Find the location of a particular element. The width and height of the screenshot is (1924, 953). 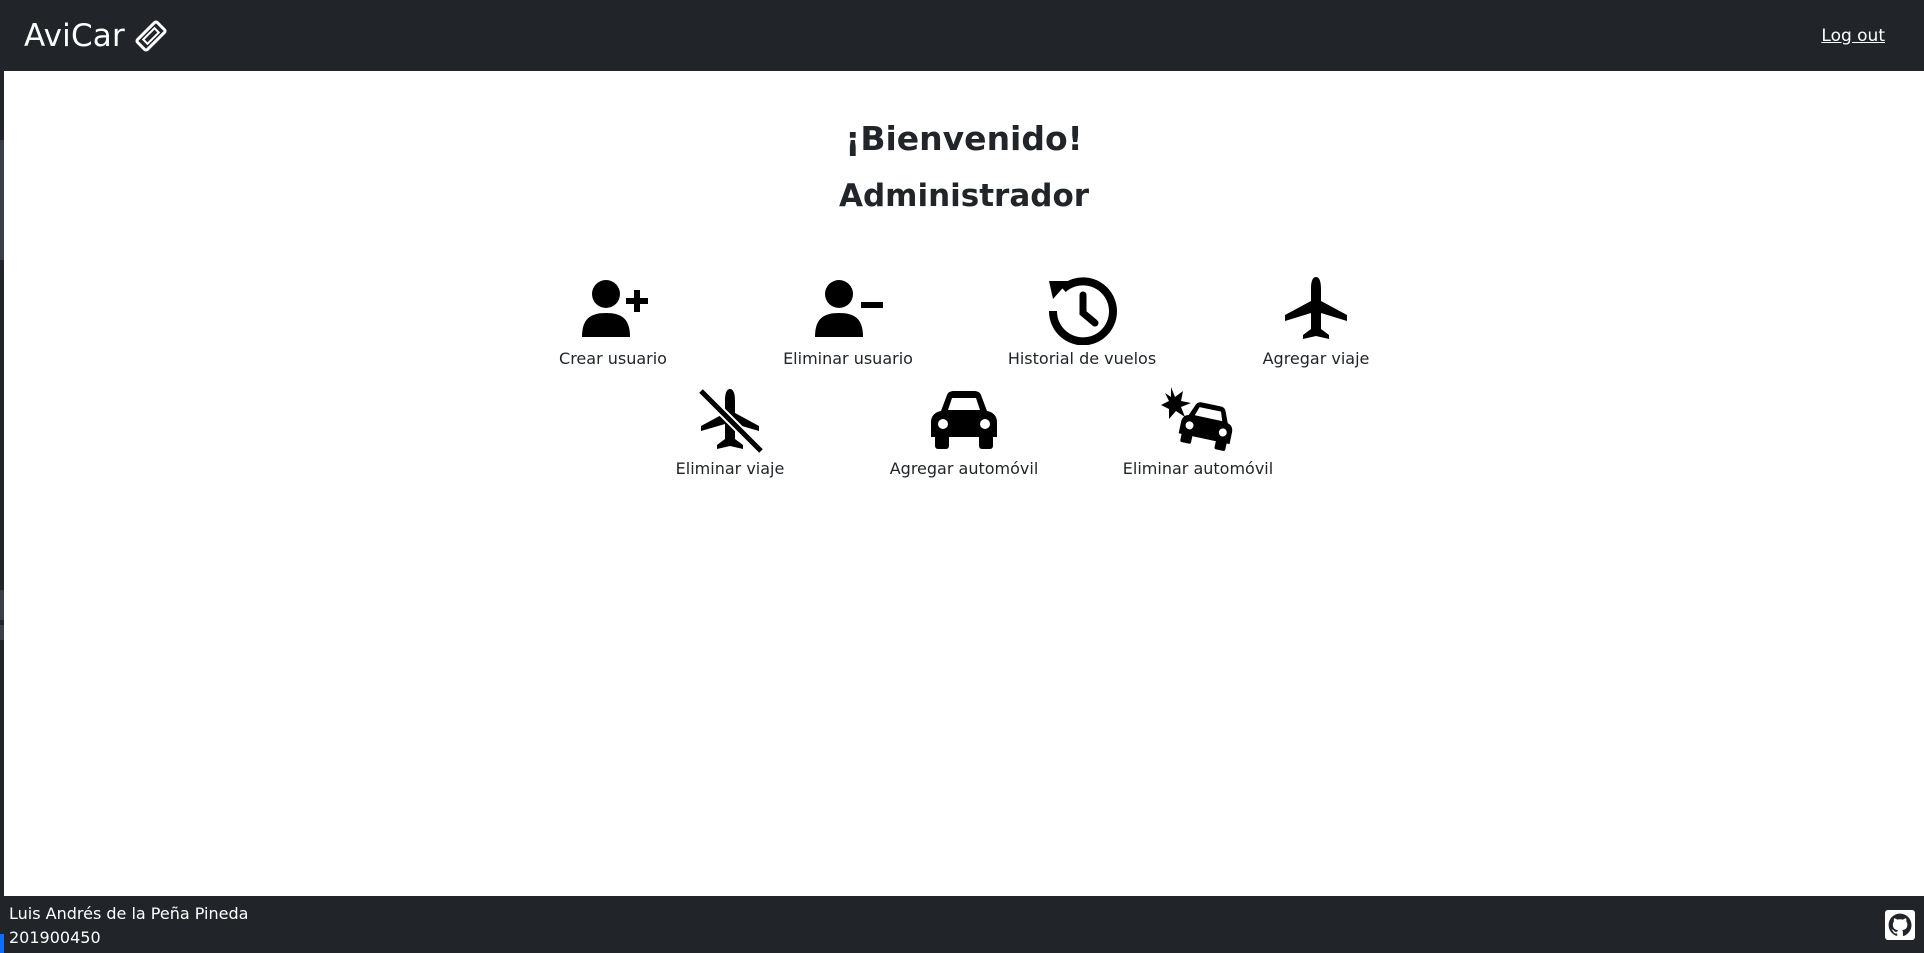

action-create-user: Crear usuario is located at coordinates (613, 321).